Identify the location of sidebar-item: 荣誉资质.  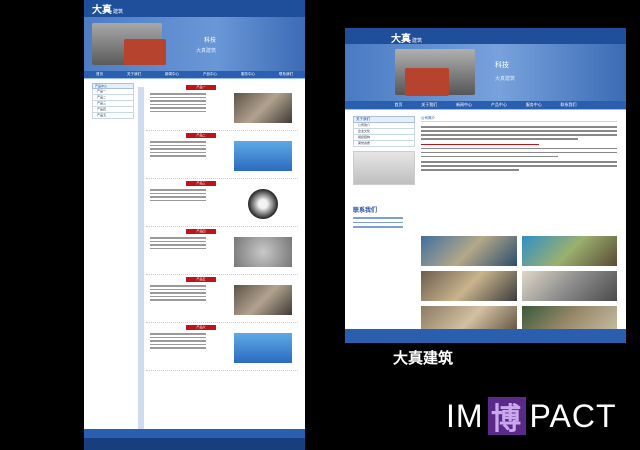
(384, 144).